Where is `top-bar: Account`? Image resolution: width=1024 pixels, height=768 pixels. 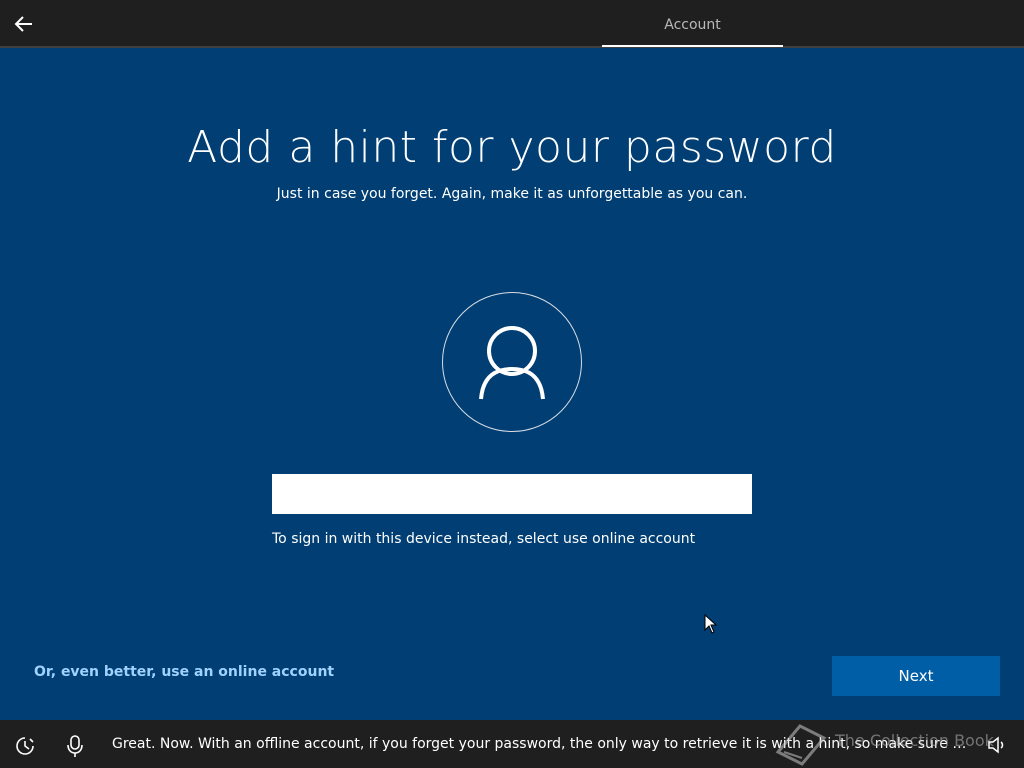 top-bar: Account is located at coordinates (512, 24).